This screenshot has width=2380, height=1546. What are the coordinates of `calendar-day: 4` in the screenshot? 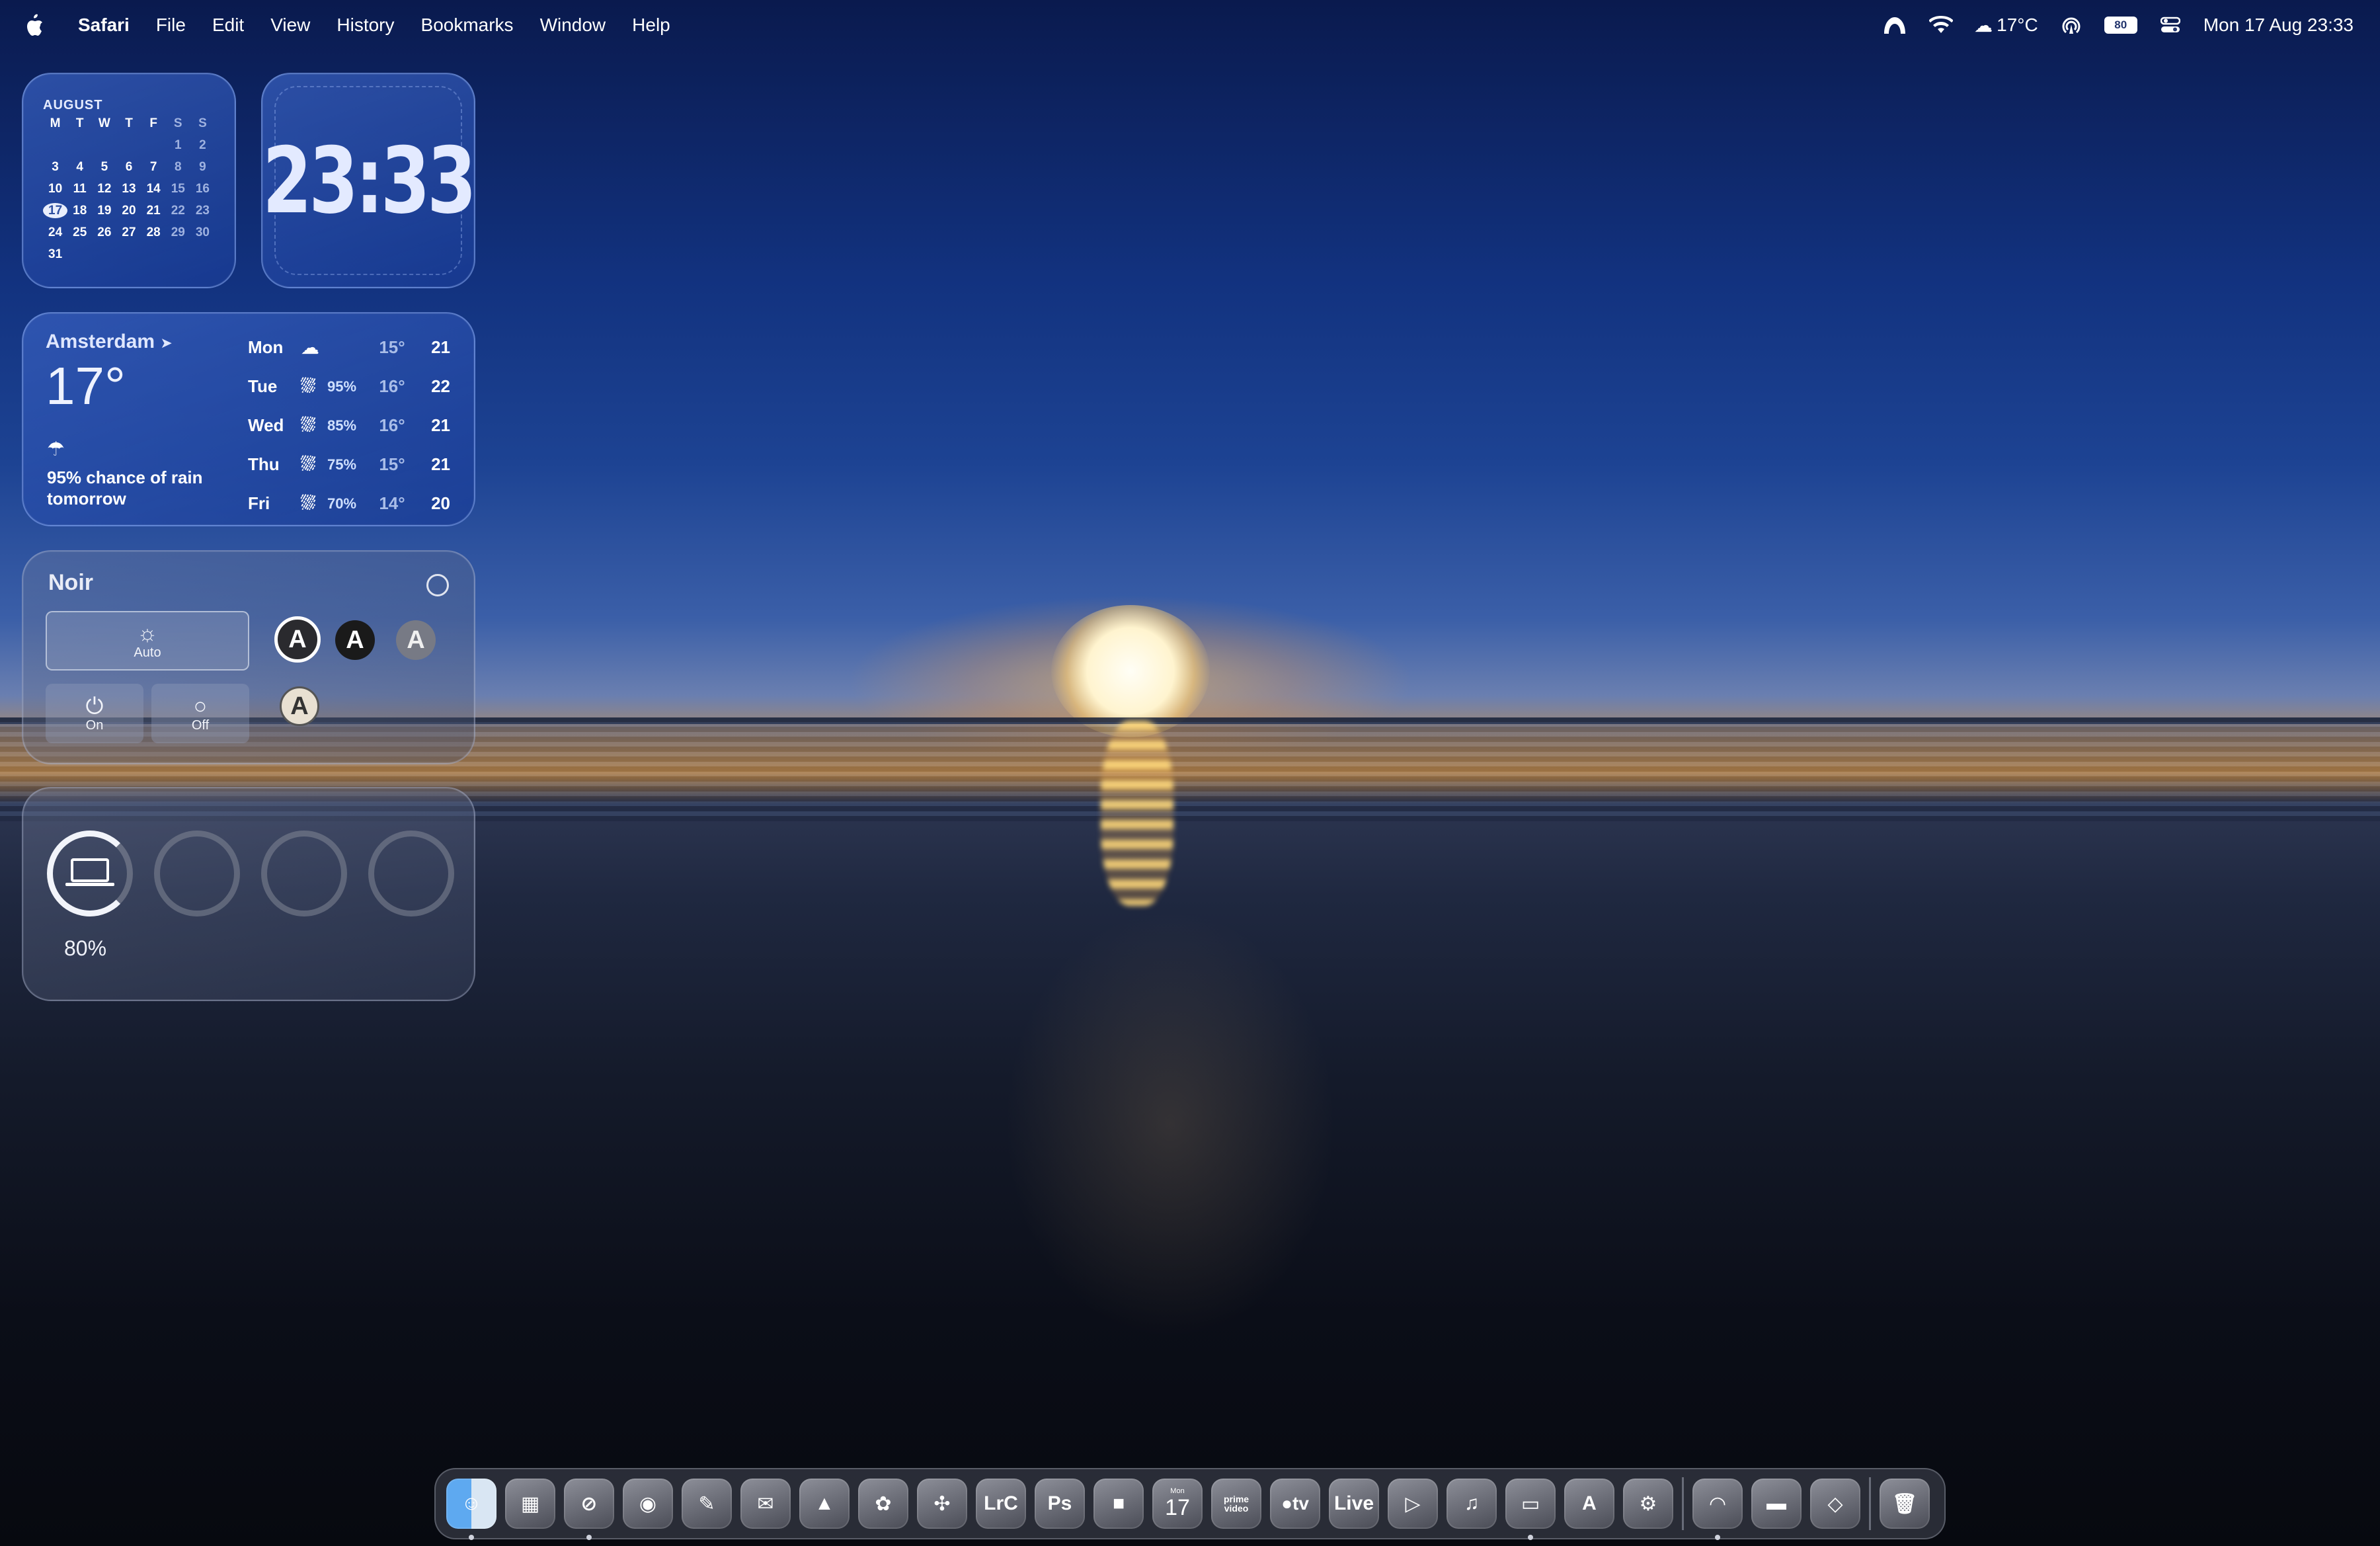 It's located at (79, 167).